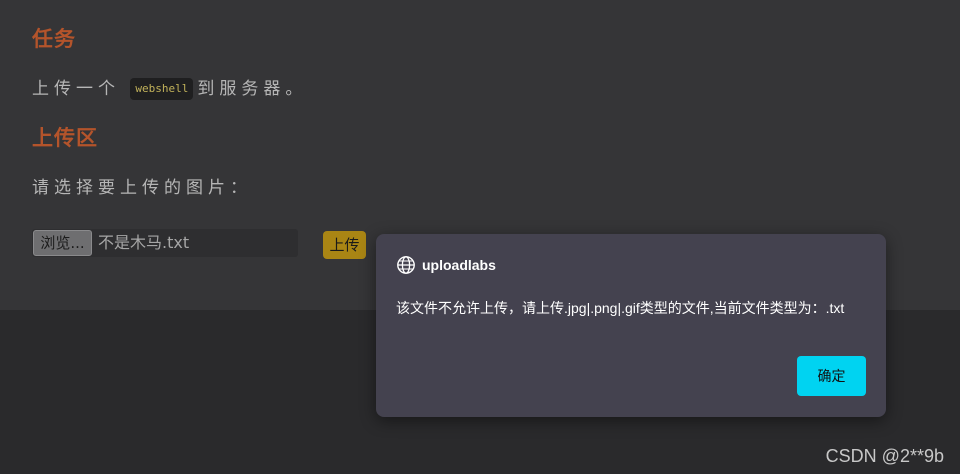 Image resolution: width=960 pixels, height=474 pixels. Describe the element at coordinates (252, 89) in the screenshot. I see `task-text-after: 到服务器。` at that location.